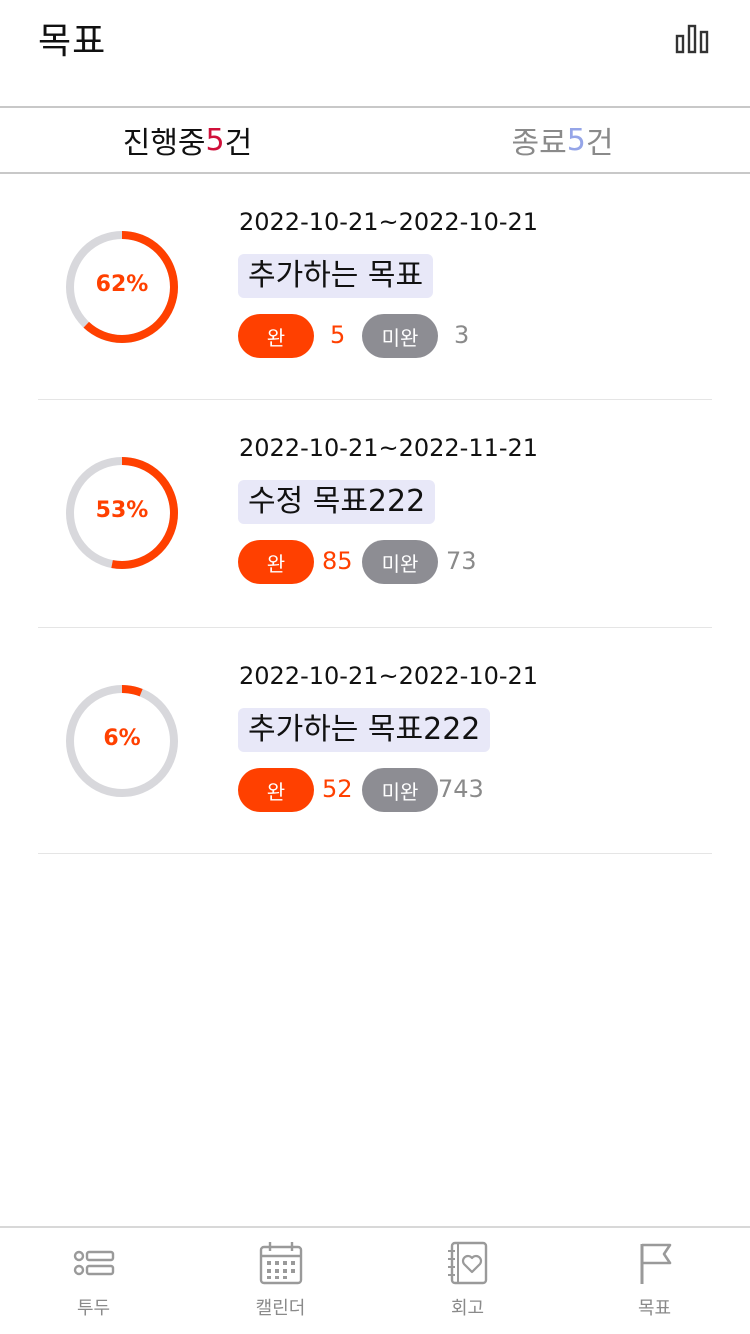 The height and width of the screenshot is (1334, 750). I want to click on undone-count: 743, so click(461, 789).